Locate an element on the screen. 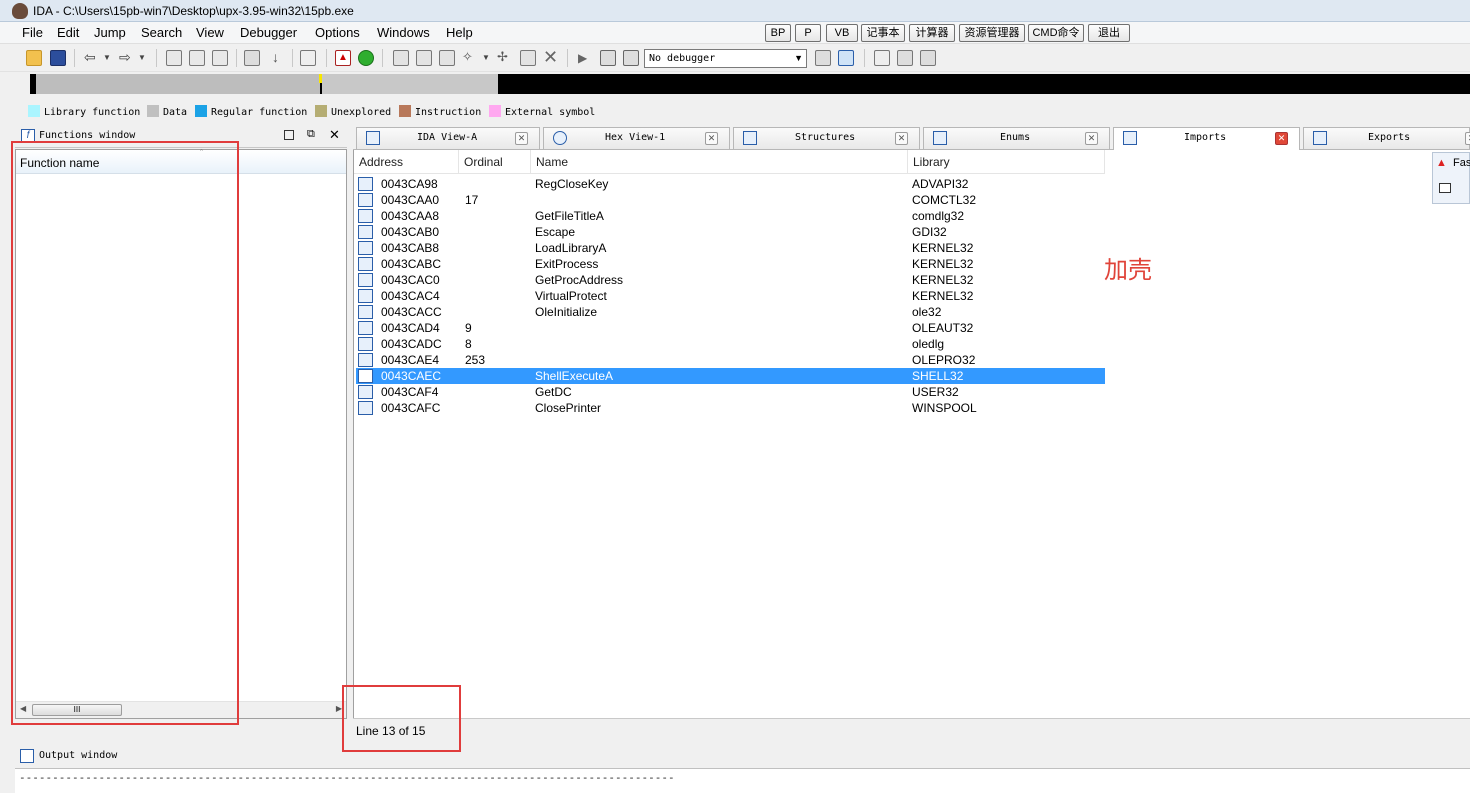 The height and width of the screenshot is (793, 1470). tab-exports: Exports ✕ is located at coordinates (1386, 138).